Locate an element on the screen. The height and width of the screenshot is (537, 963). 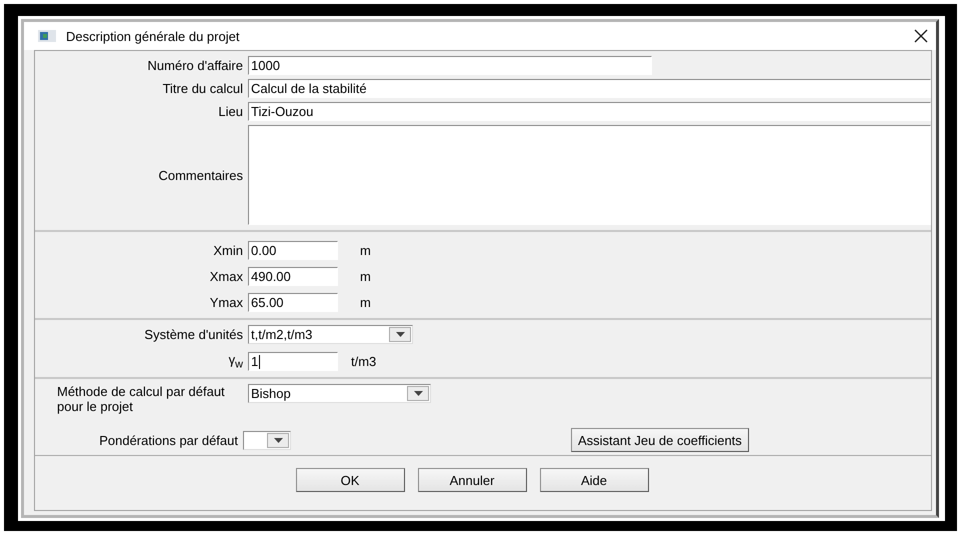
dialog-button: Annuler is located at coordinates (472, 480).